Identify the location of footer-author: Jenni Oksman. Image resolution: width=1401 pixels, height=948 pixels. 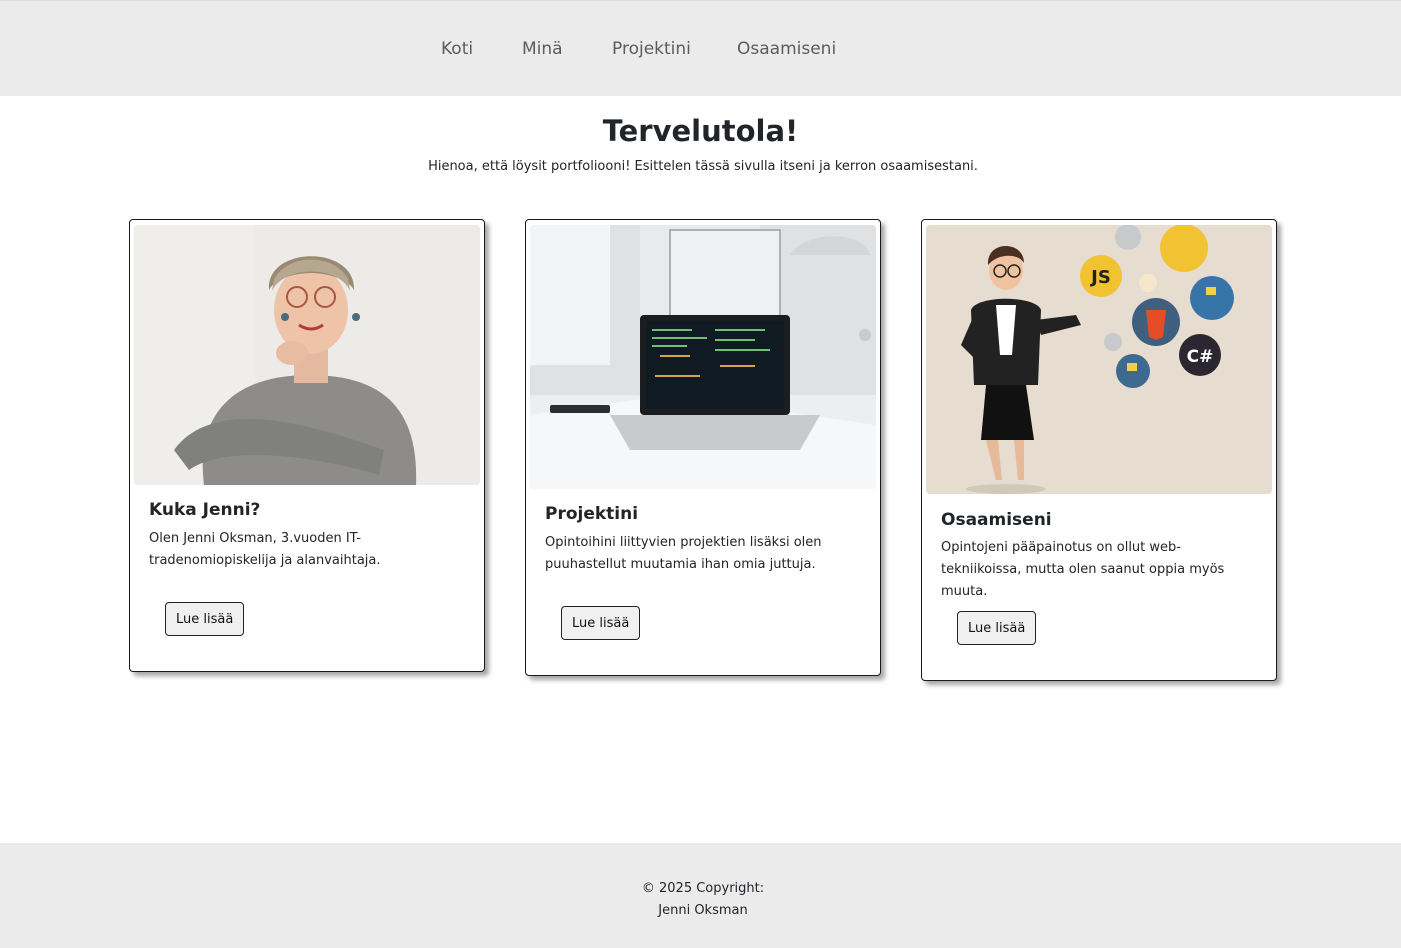
(703, 910).